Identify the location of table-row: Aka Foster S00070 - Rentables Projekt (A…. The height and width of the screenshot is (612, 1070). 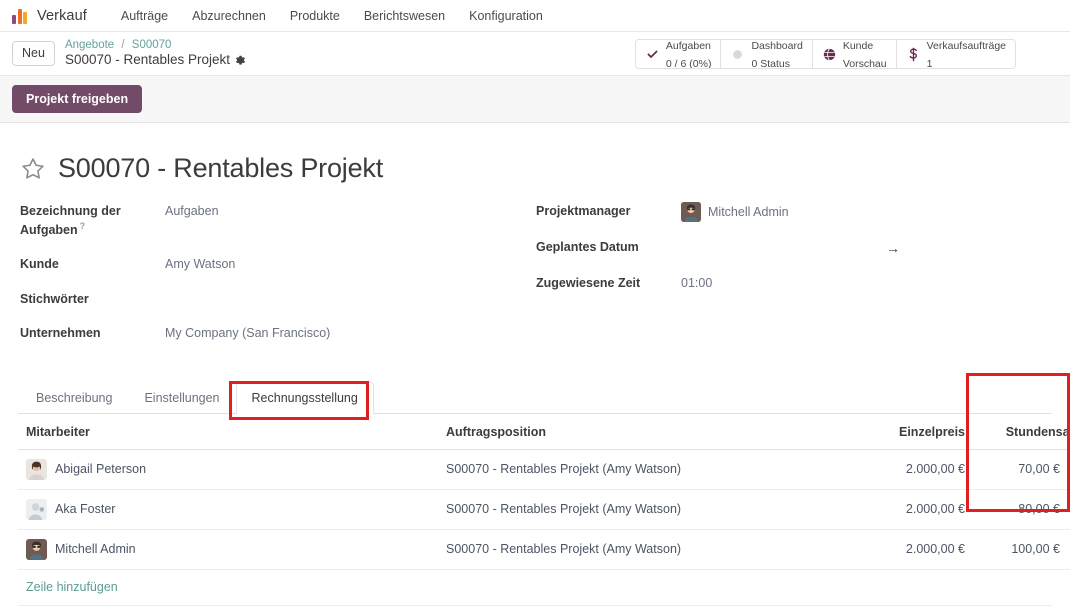
(544, 509).